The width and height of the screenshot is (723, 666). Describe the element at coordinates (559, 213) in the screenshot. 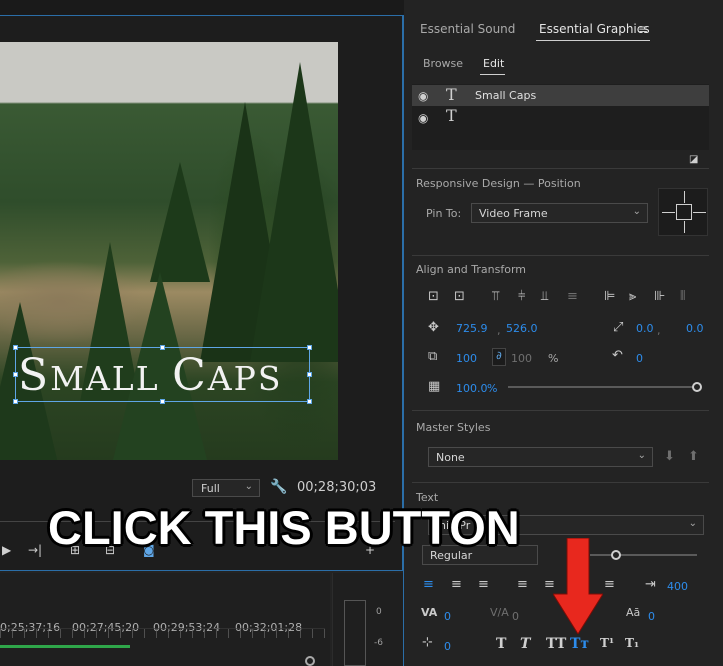

I see `pin-to-dropdown: Video Frame ⌄` at that location.